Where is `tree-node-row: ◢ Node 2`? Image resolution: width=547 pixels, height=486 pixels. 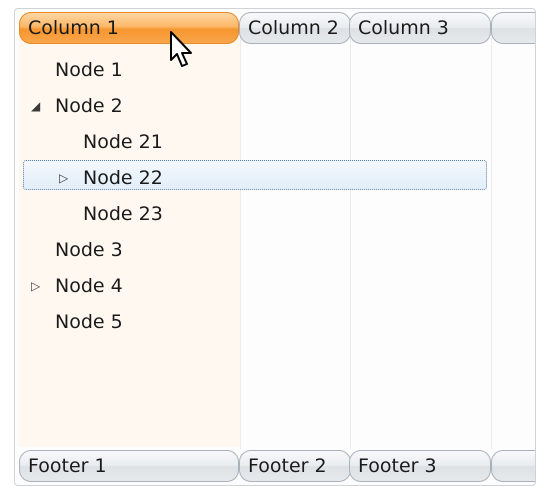 tree-node-row: ◢ Node 2 is located at coordinates (250, 106).